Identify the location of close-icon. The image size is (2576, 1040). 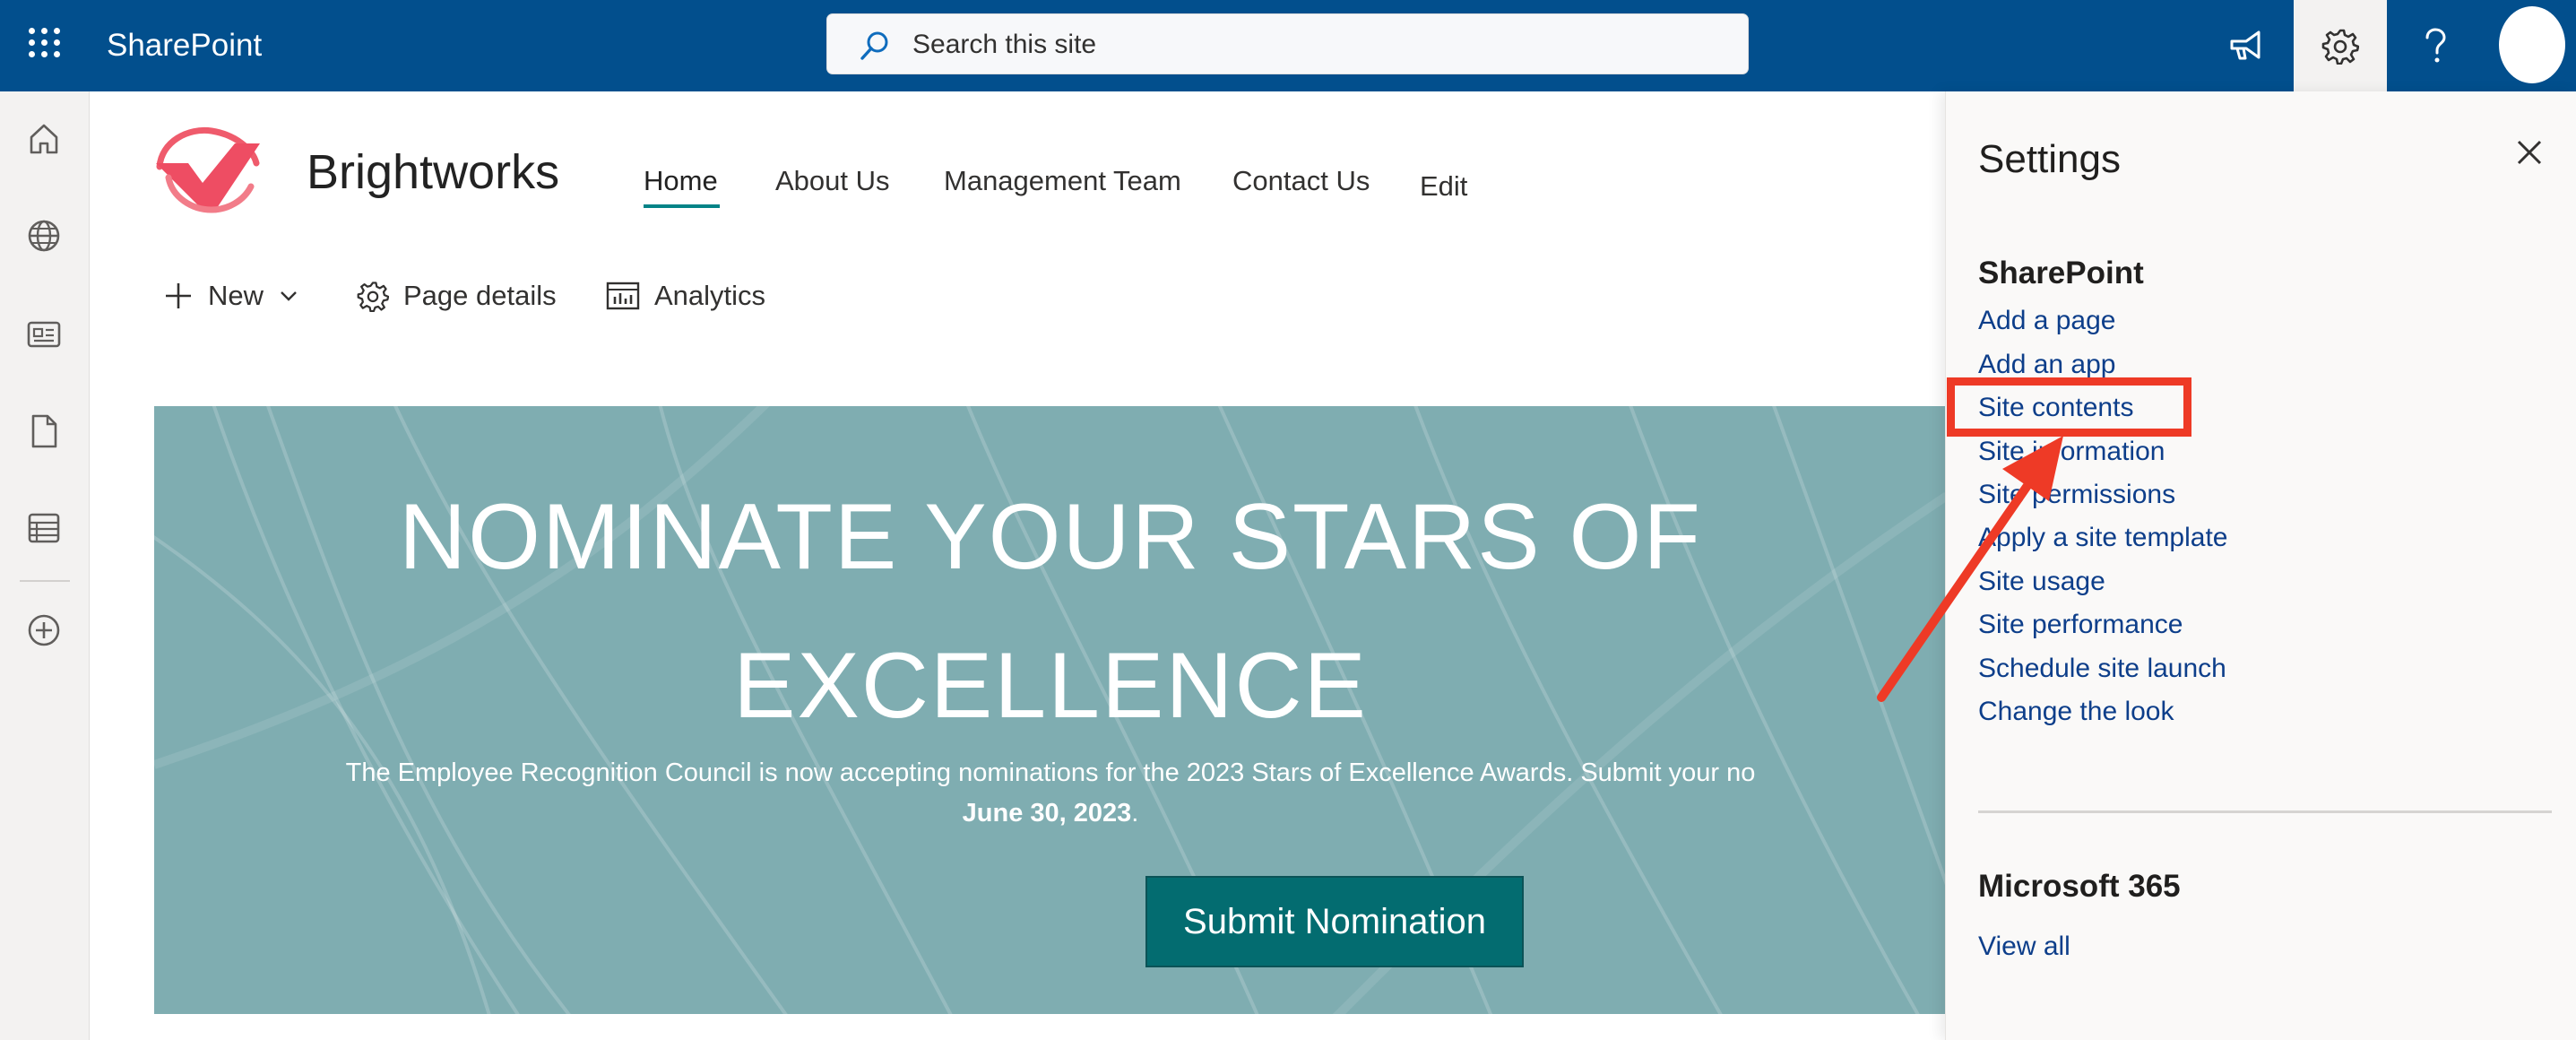
(2529, 152).